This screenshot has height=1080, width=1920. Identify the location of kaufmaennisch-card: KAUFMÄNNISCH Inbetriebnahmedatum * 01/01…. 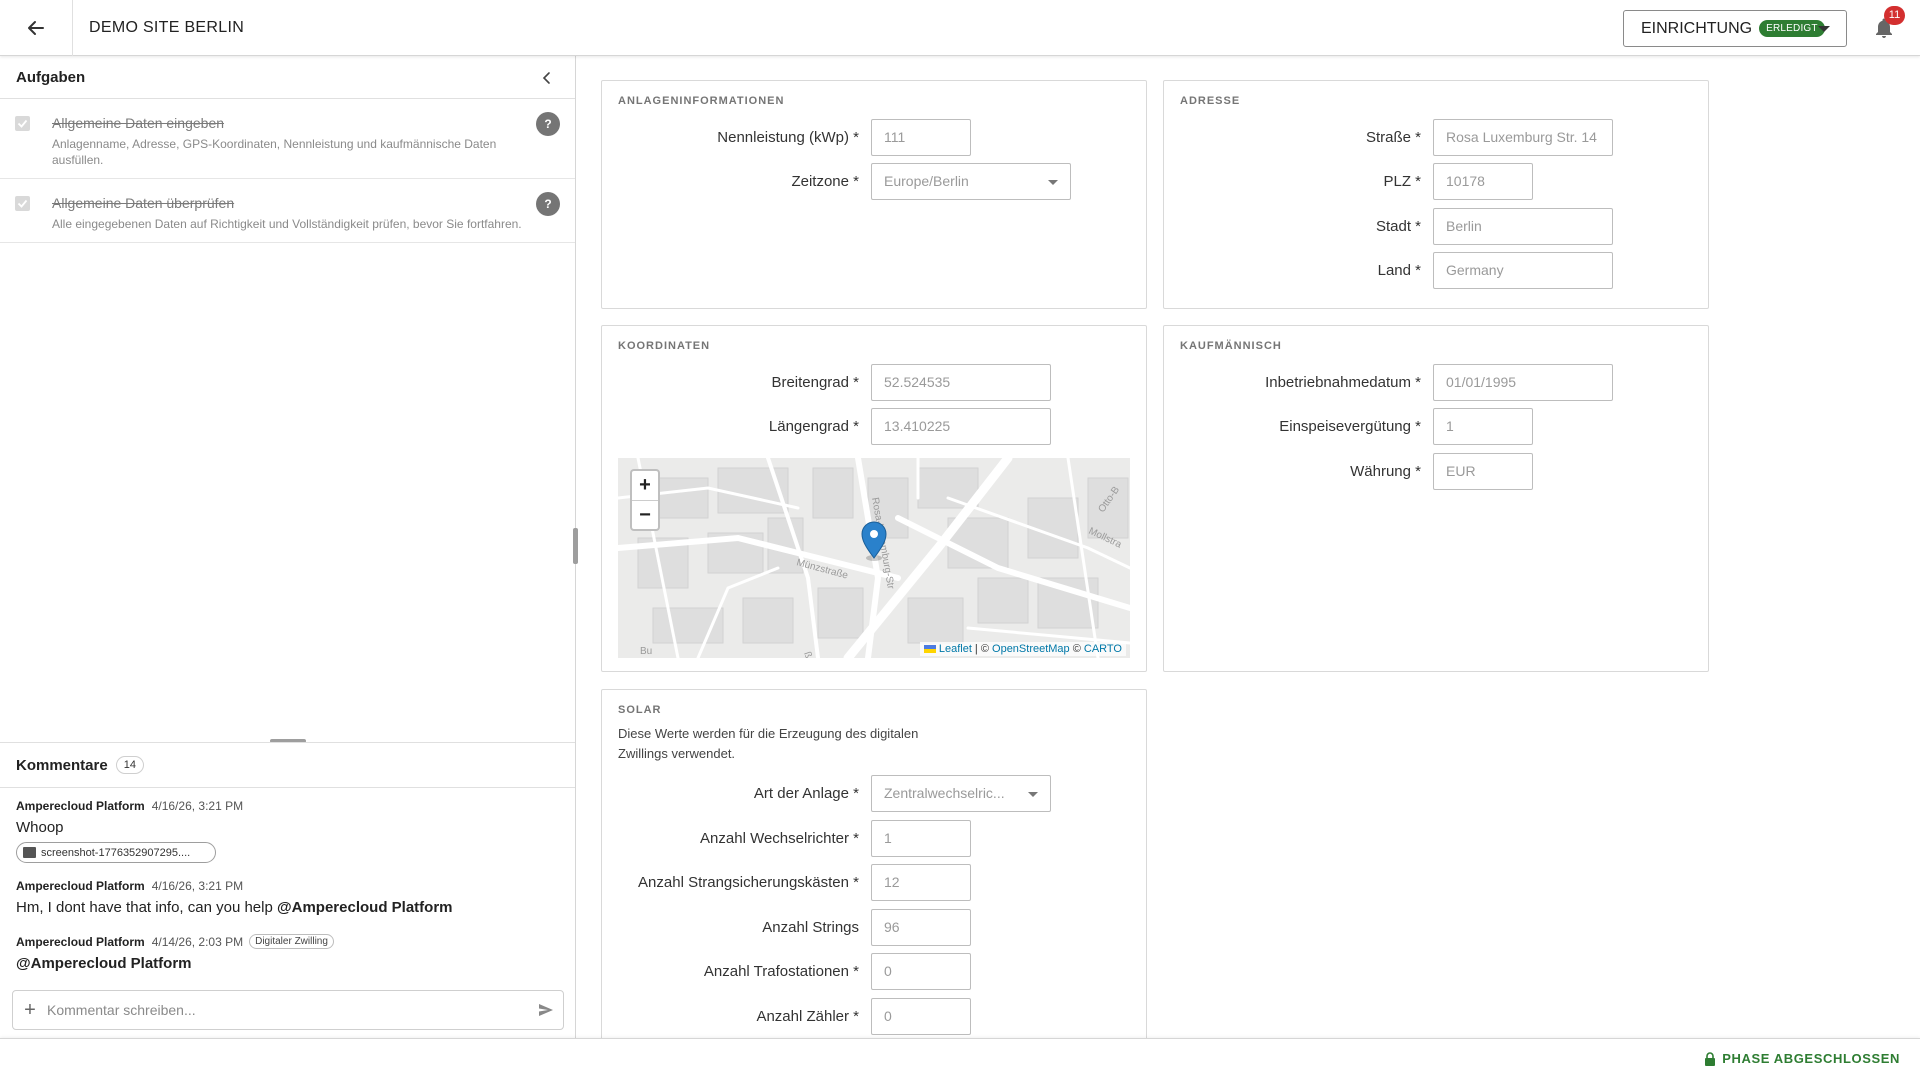
(1436, 498).